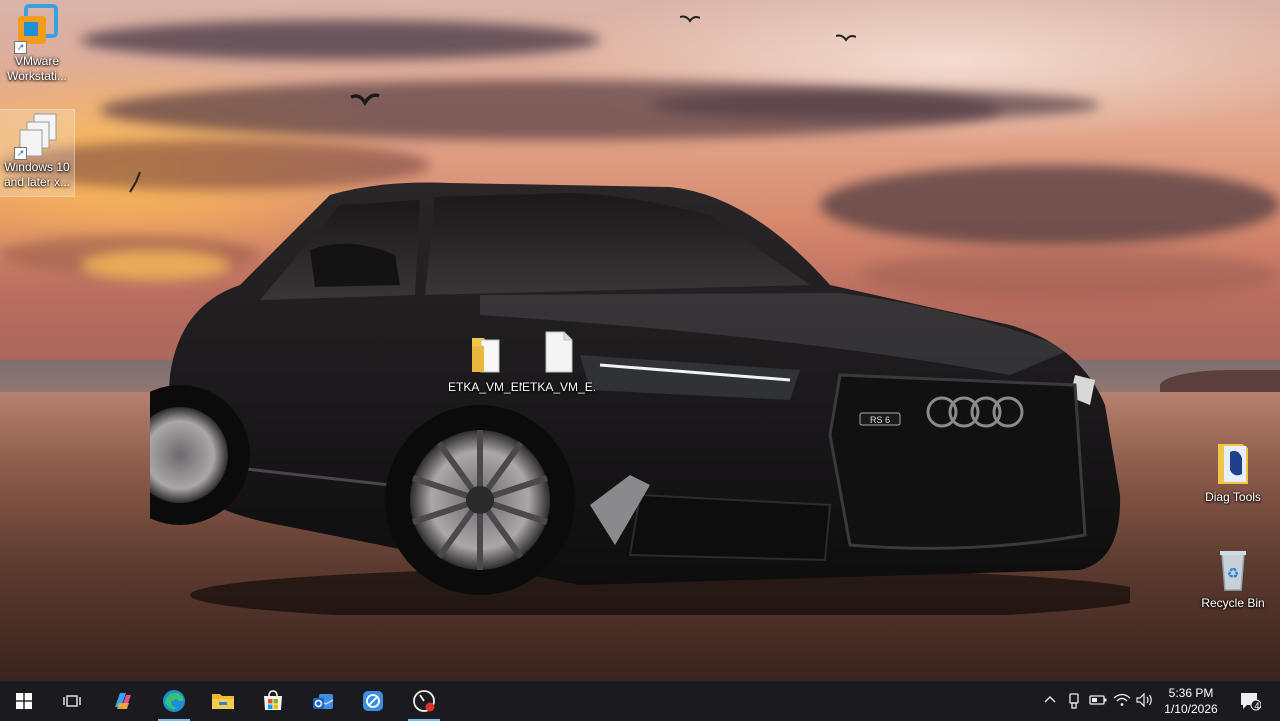 Image resolution: width=1280 pixels, height=721 pixels. I want to click on desktop-icon-label: ETKA_VM_EN, so click(485, 387).